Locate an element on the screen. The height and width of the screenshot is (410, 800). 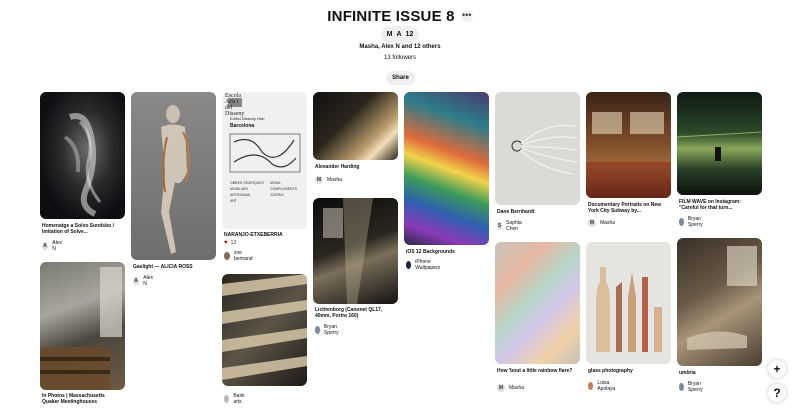
pin-caption: iOS 12 Backgrounds is located at coordinates (430, 252).